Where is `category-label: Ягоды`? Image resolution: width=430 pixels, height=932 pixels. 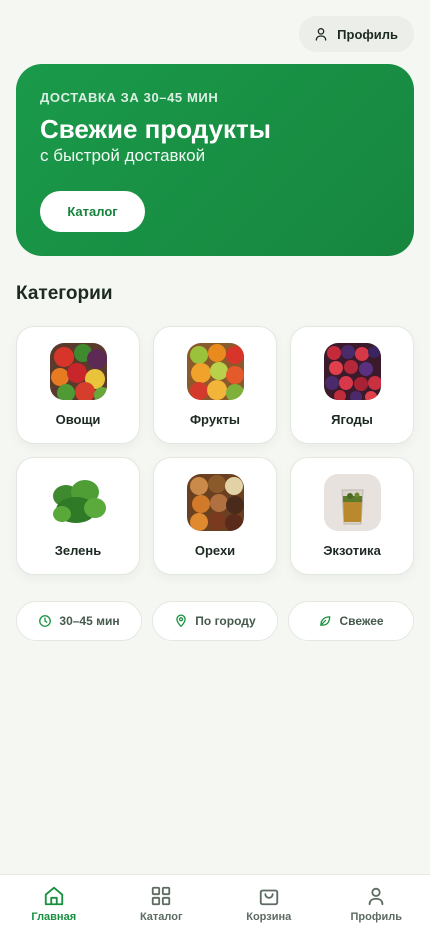 category-label: Ягоды is located at coordinates (352, 419).